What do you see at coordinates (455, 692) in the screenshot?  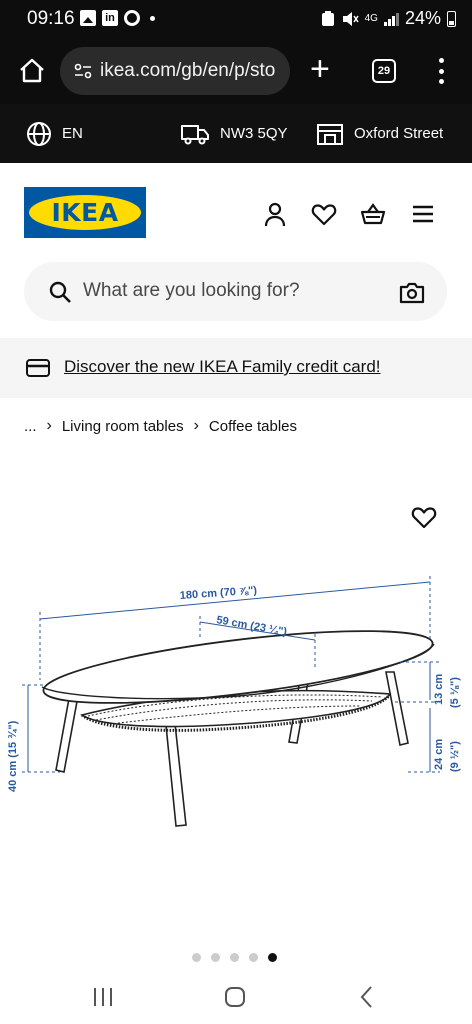 I see `shelf-gap-inches-label: (5 ⅛")` at bounding box center [455, 692].